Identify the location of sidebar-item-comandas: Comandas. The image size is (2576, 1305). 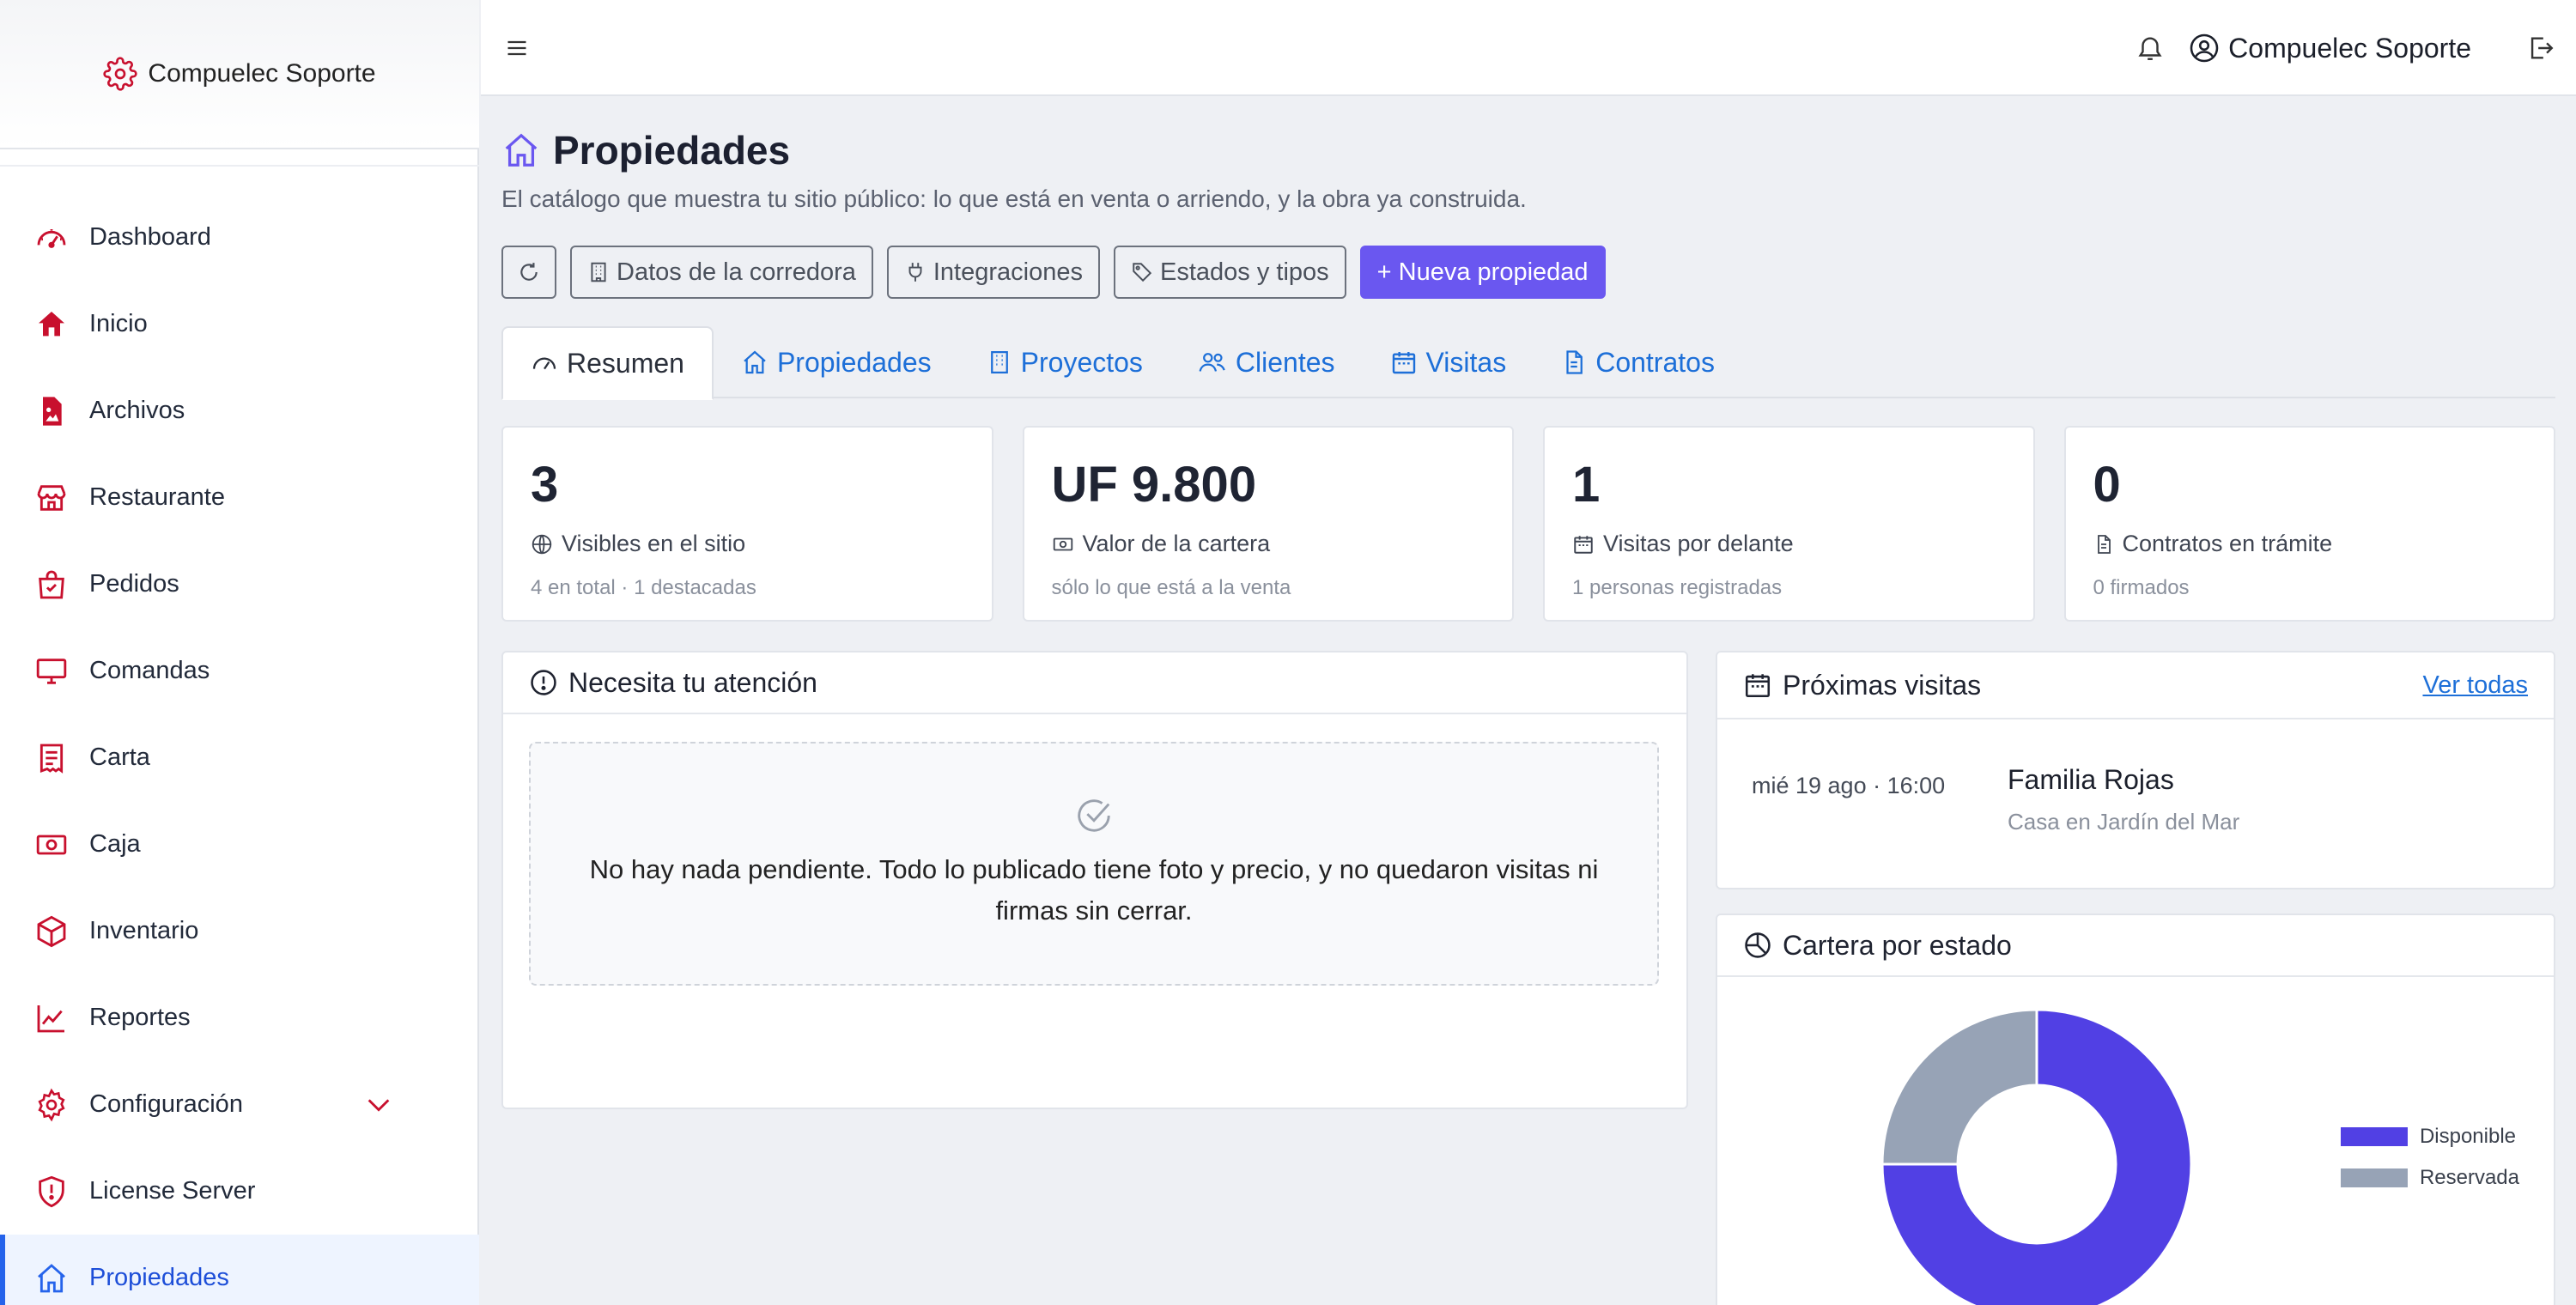
(240, 671).